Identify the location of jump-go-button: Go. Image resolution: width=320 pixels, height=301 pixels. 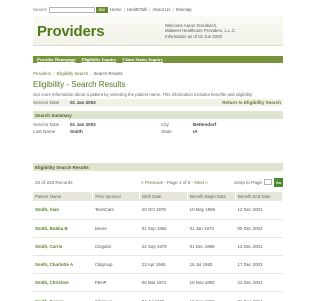
(278, 182).